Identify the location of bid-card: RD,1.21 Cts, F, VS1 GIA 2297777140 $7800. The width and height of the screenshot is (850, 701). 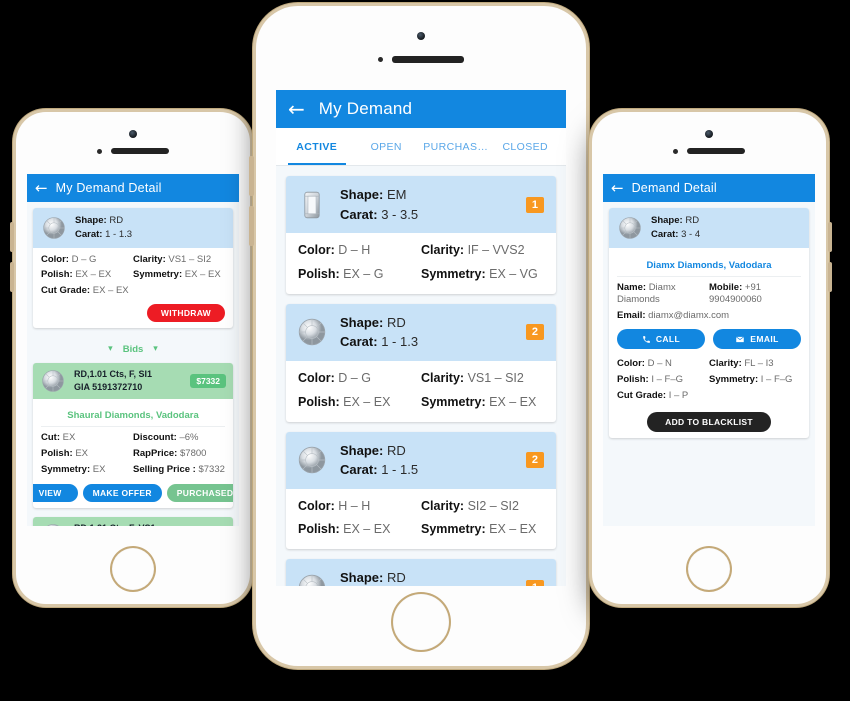
(133, 521).